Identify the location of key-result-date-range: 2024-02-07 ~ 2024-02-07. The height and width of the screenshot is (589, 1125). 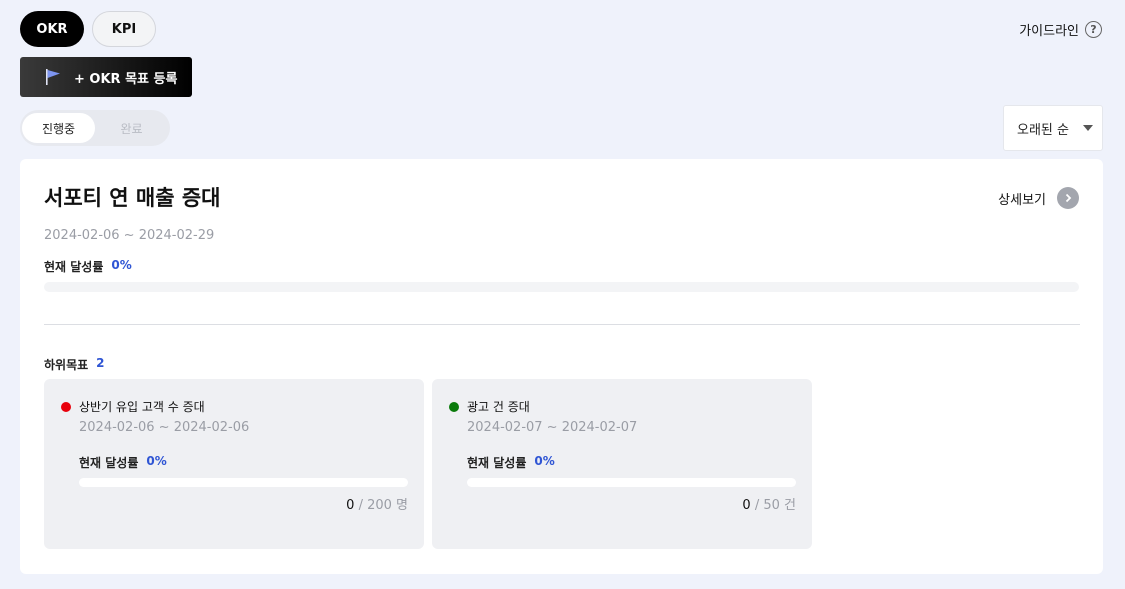
(552, 427).